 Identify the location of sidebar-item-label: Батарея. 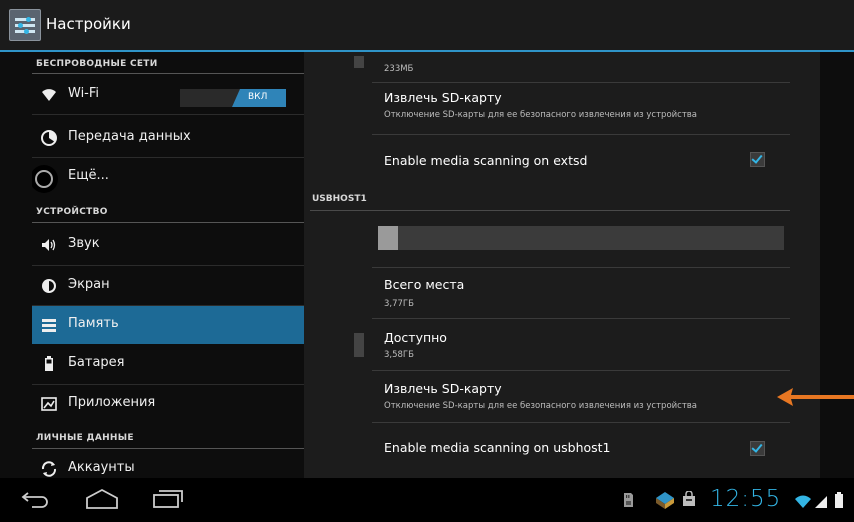
(96, 362).